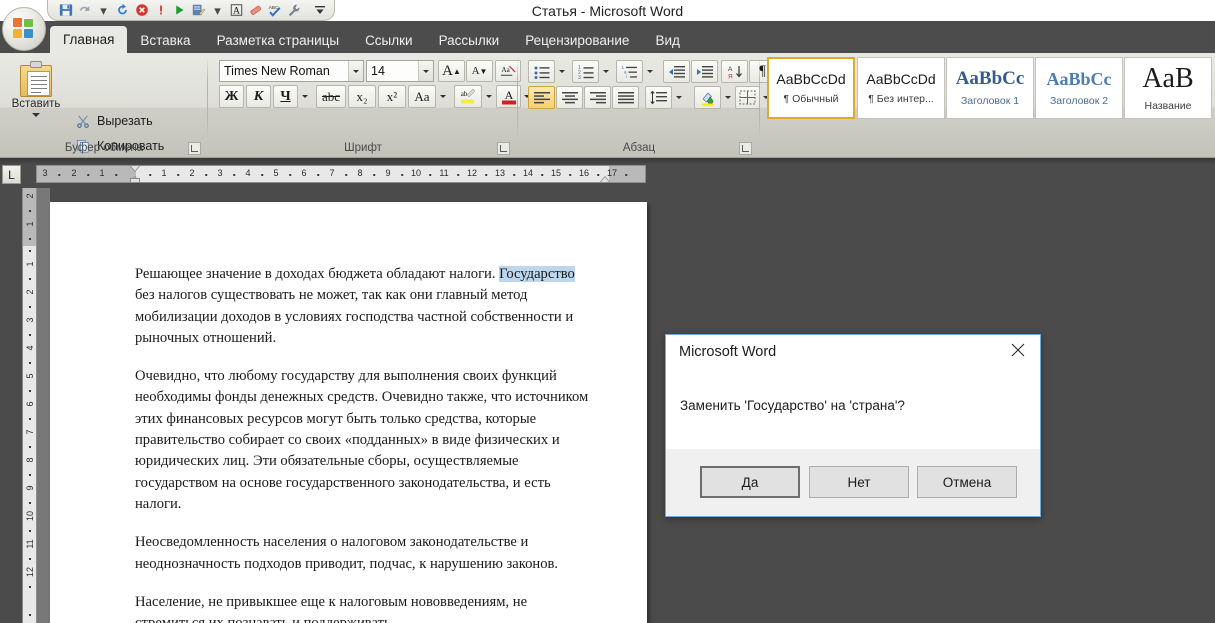 The height and width of the screenshot is (623, 1215). Describe the element at coordinates (541, 71) in the screenshot. I see `bullets-button` at that location.